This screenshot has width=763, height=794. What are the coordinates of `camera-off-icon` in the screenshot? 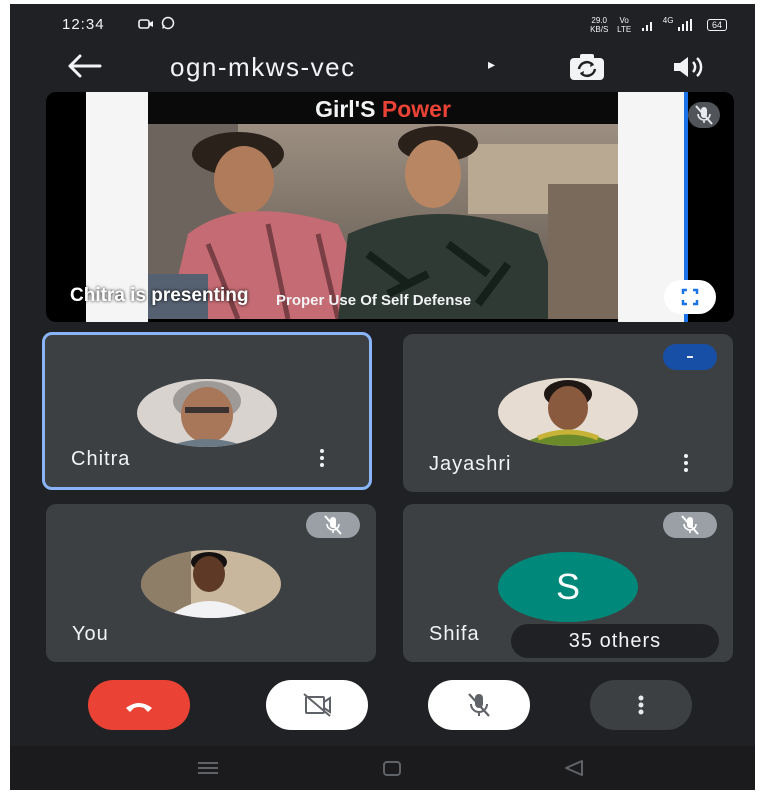 It's located at (317, 705).